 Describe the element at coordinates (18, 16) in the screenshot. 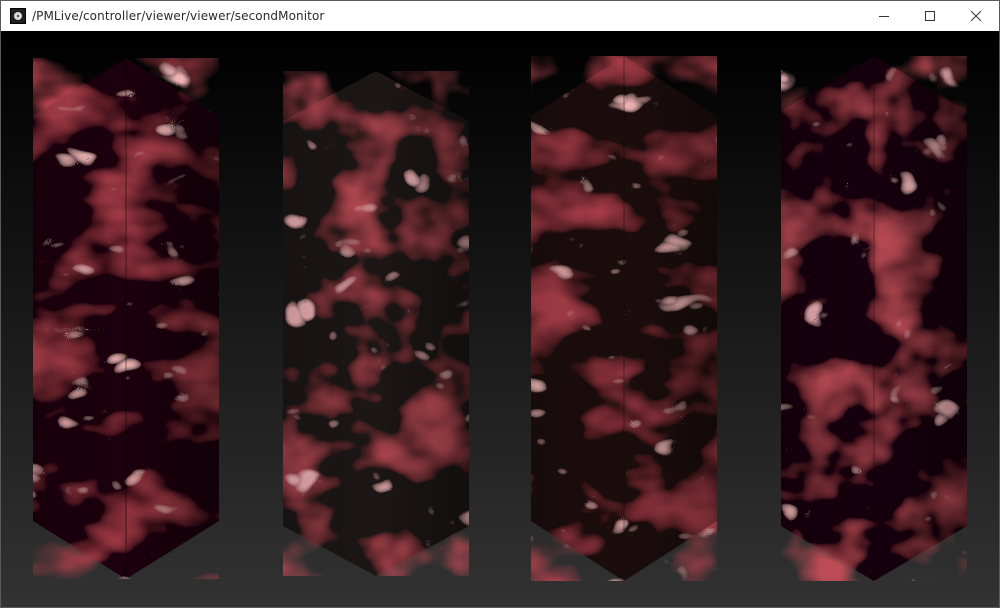

I see `app-icon` at that location.